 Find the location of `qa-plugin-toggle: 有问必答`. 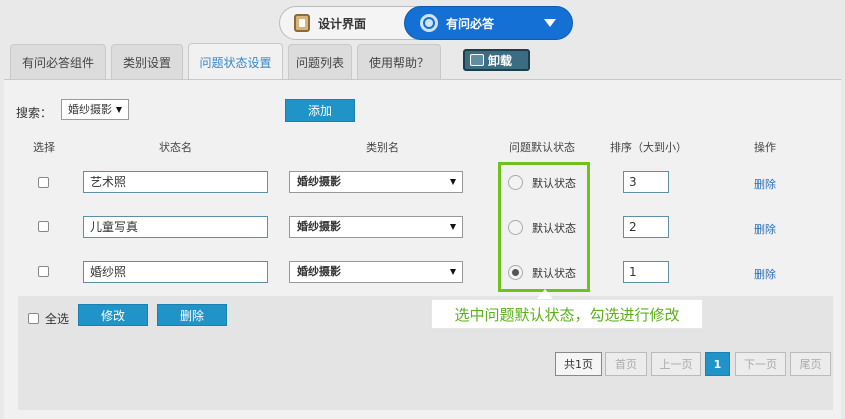

qa-plugin-toggle: 有问必答 is located at coordinates (488, 23).